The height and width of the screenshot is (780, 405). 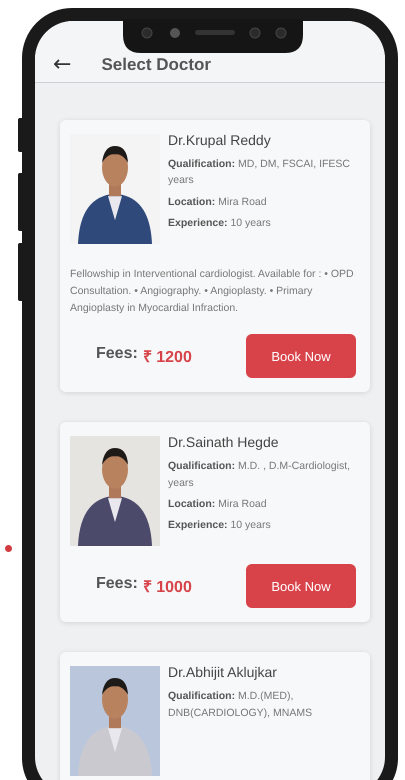 What do you see at coordinates (8, 548) in the screenshot?
I see `accent-dot` at bounding box center [8, 548].